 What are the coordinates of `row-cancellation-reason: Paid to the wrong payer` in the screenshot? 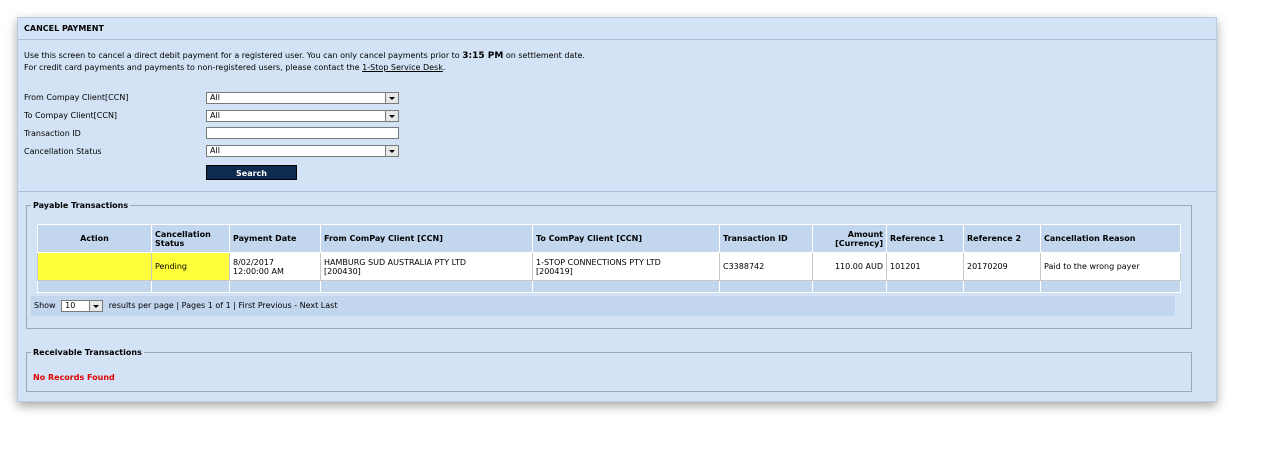 It's located at (1110, 266).